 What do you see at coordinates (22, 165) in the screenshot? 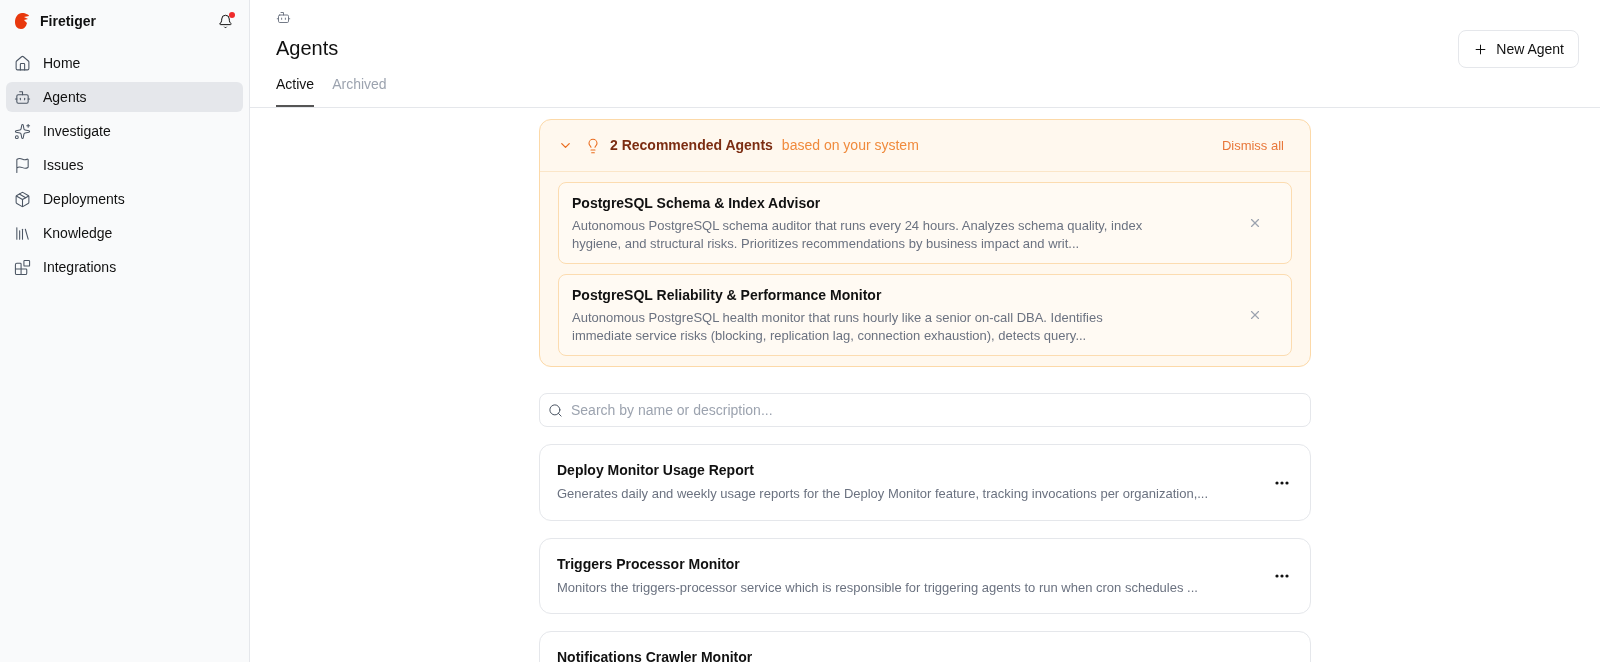
I see `flag-icon` at bounding box center [22, 165].